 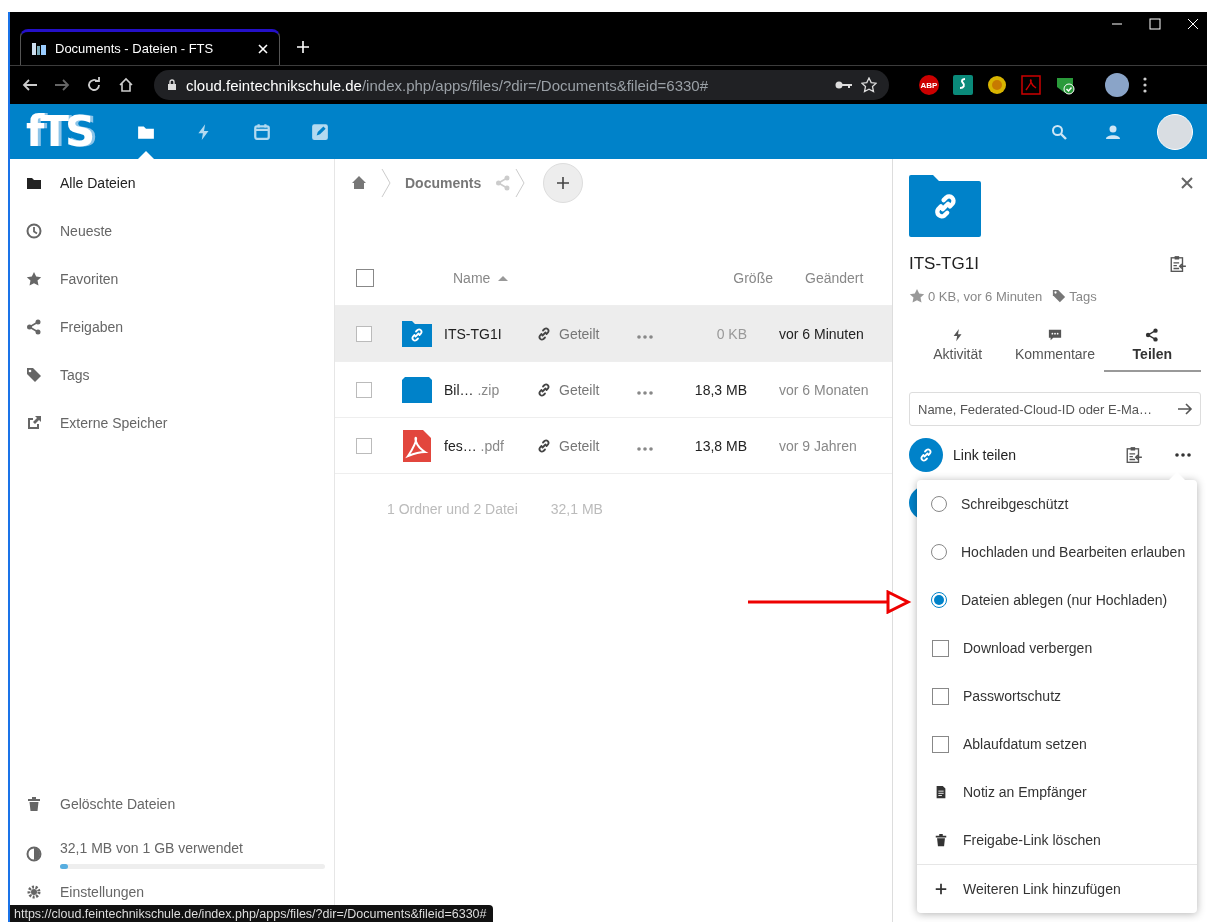 What do you see at coordinates (1059, 131) in the screenshot?
I see `search-icon` at bounding box center [1059, 131].